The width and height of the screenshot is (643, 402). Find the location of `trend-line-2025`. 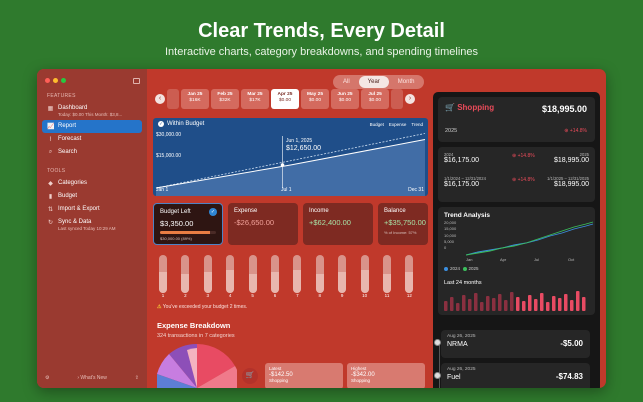

trend-line-2025 is located at coordinates (530, 238).